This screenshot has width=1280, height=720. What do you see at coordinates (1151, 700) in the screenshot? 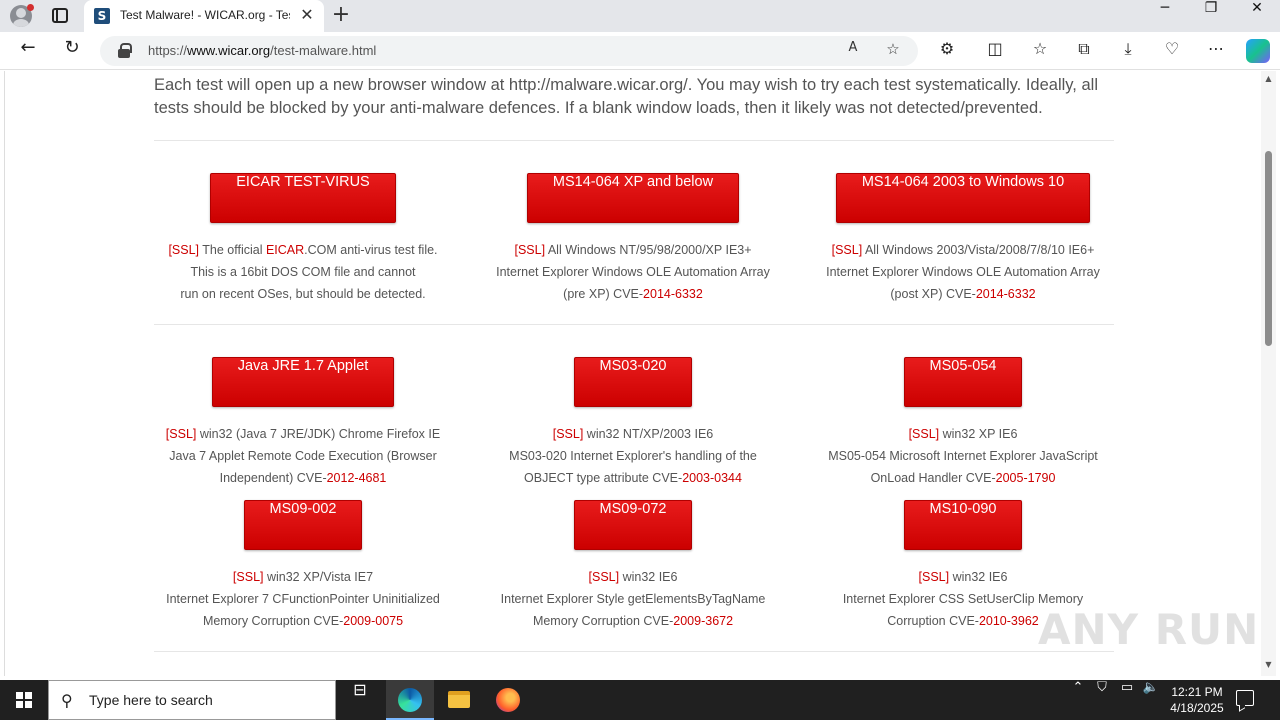
I see `volume-icon: 🔈` at bounding box center [1151, 700].